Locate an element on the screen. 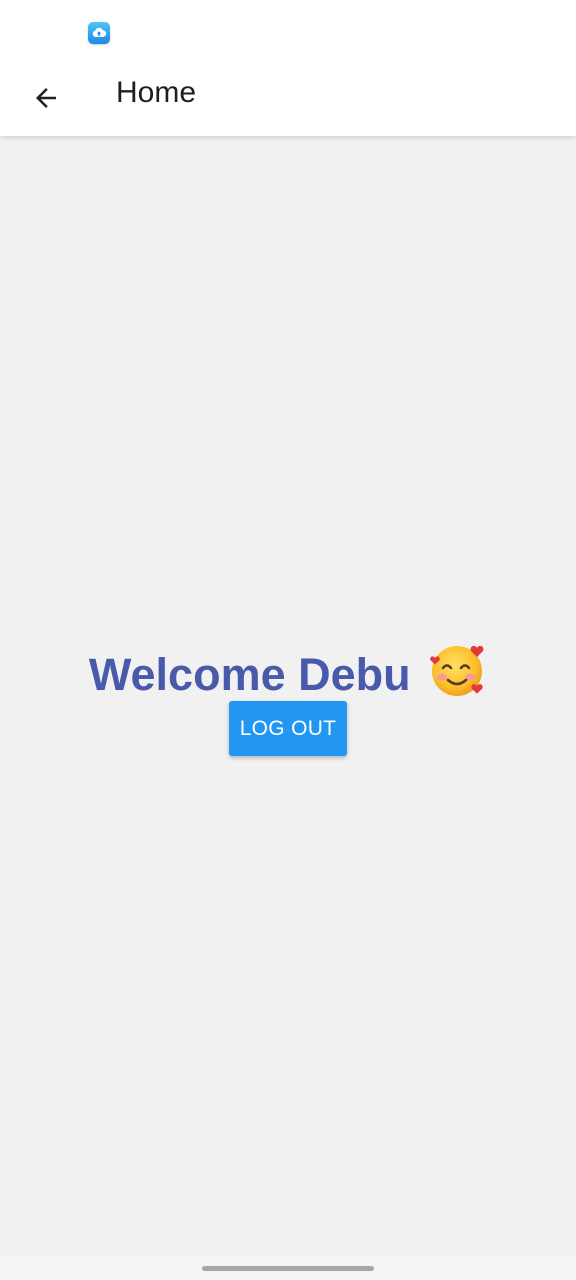  smiling-face-with-hearts-icon is located at coordinates (458, 675).